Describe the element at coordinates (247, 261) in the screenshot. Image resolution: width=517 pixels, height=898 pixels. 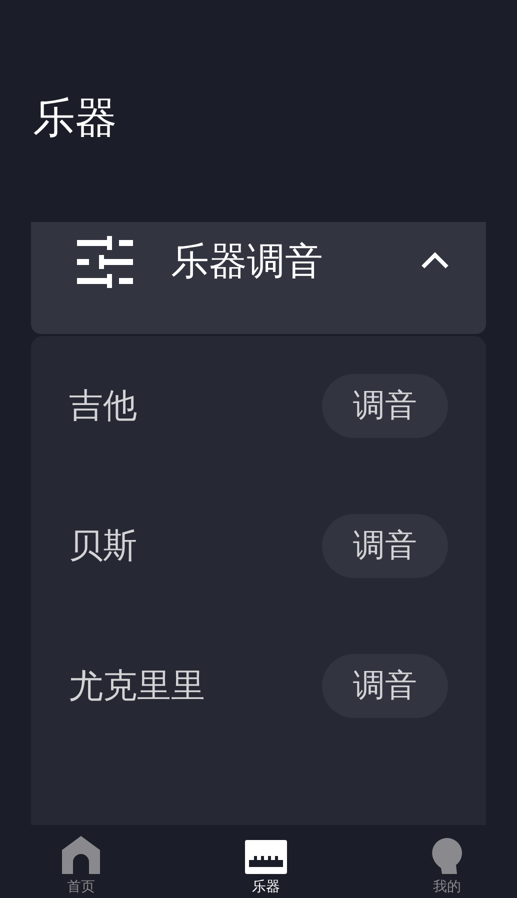
I see `section-title: 乐器调音` at that location.